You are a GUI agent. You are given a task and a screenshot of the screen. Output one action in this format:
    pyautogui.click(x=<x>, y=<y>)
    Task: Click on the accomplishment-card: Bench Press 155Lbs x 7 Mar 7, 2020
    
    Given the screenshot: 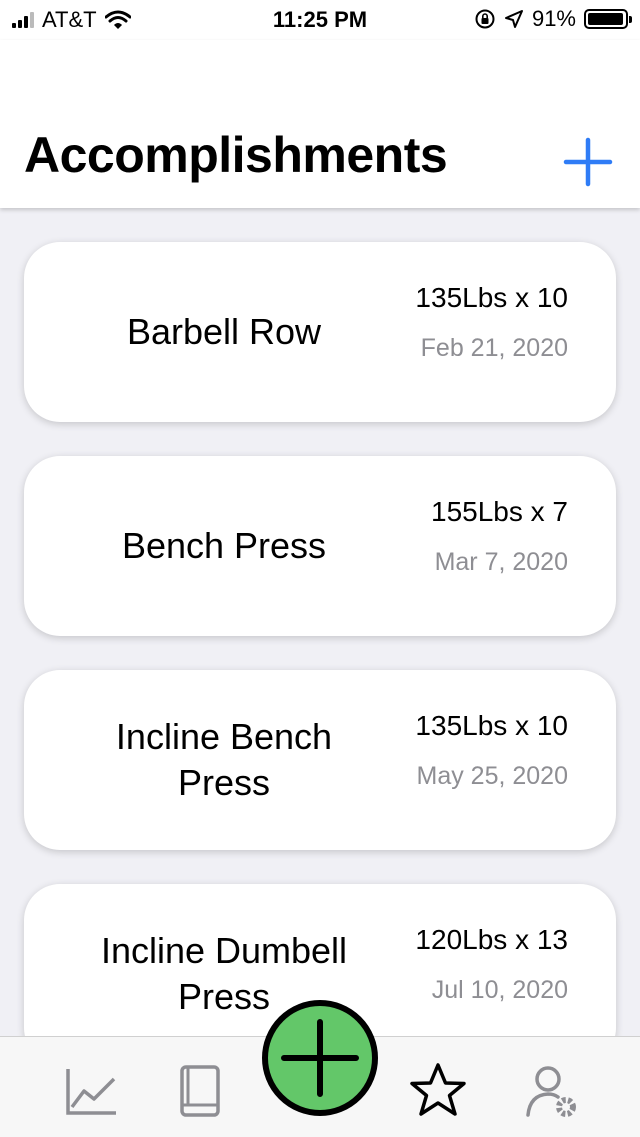 What is the action you would take?
    pyautogui.click(x=320, y=546)
    